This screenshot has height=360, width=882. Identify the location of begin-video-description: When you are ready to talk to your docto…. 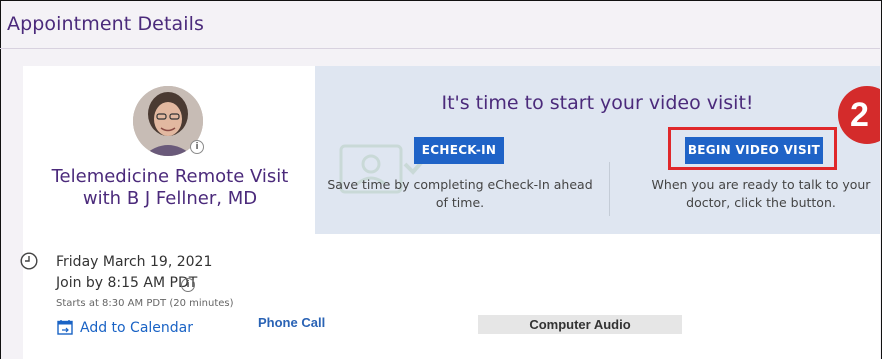
(761, 193).